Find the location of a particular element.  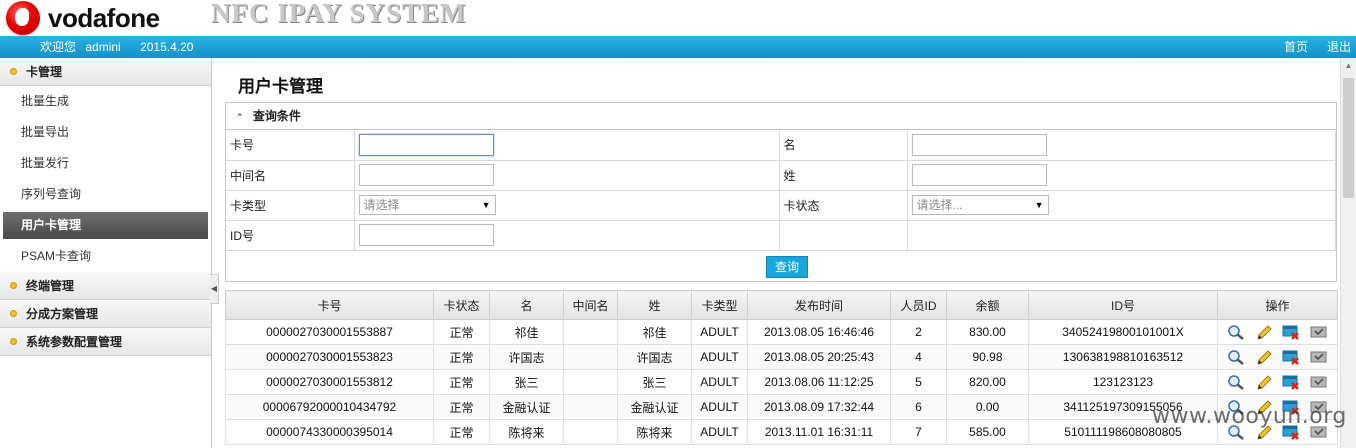

card-type-select: 请选择 ▼ is located at coordinates (427, 205).